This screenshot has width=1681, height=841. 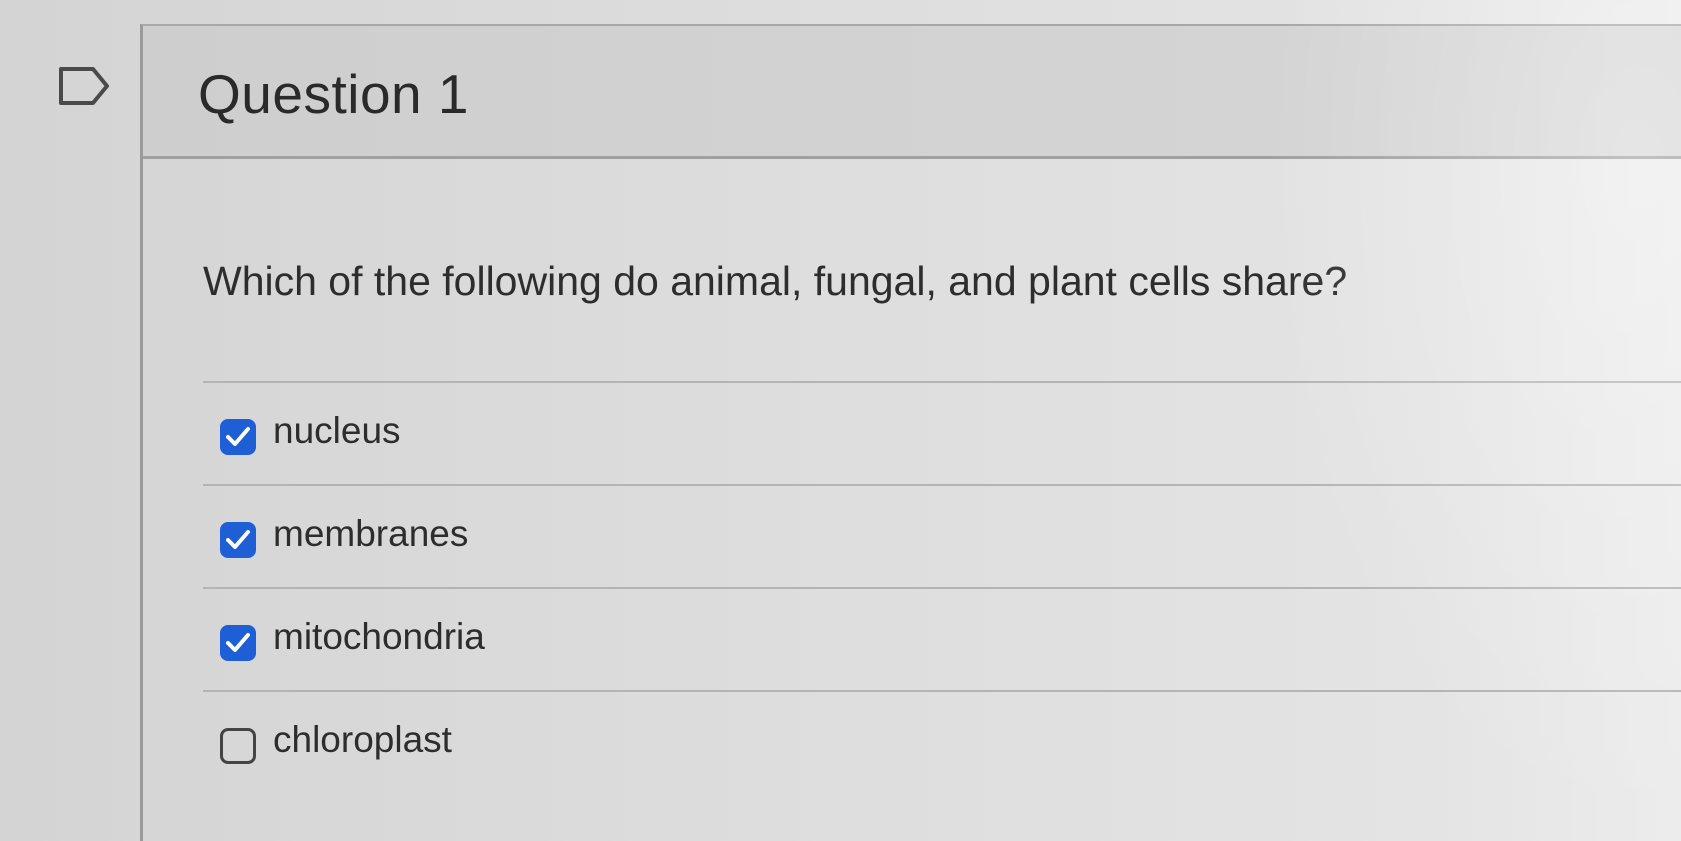 I want to click on answer-label: nucleus, so click(x=337, y=430).